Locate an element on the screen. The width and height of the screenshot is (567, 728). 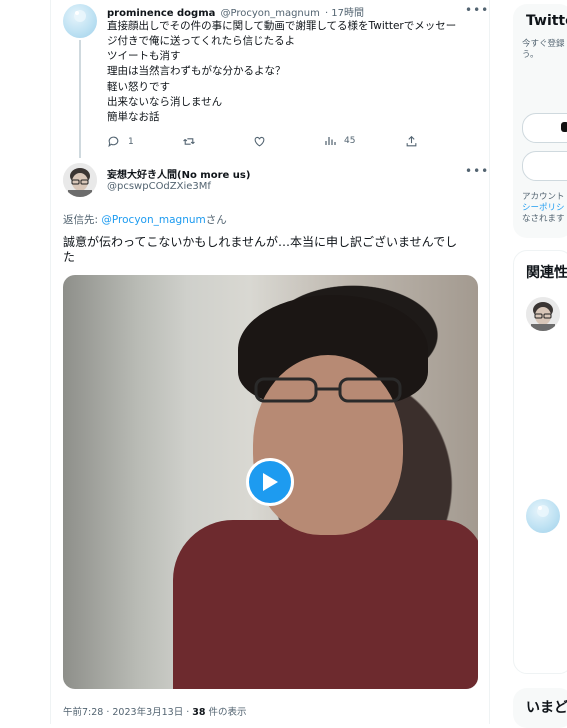
play-icon is located at coordinates (270, 482).